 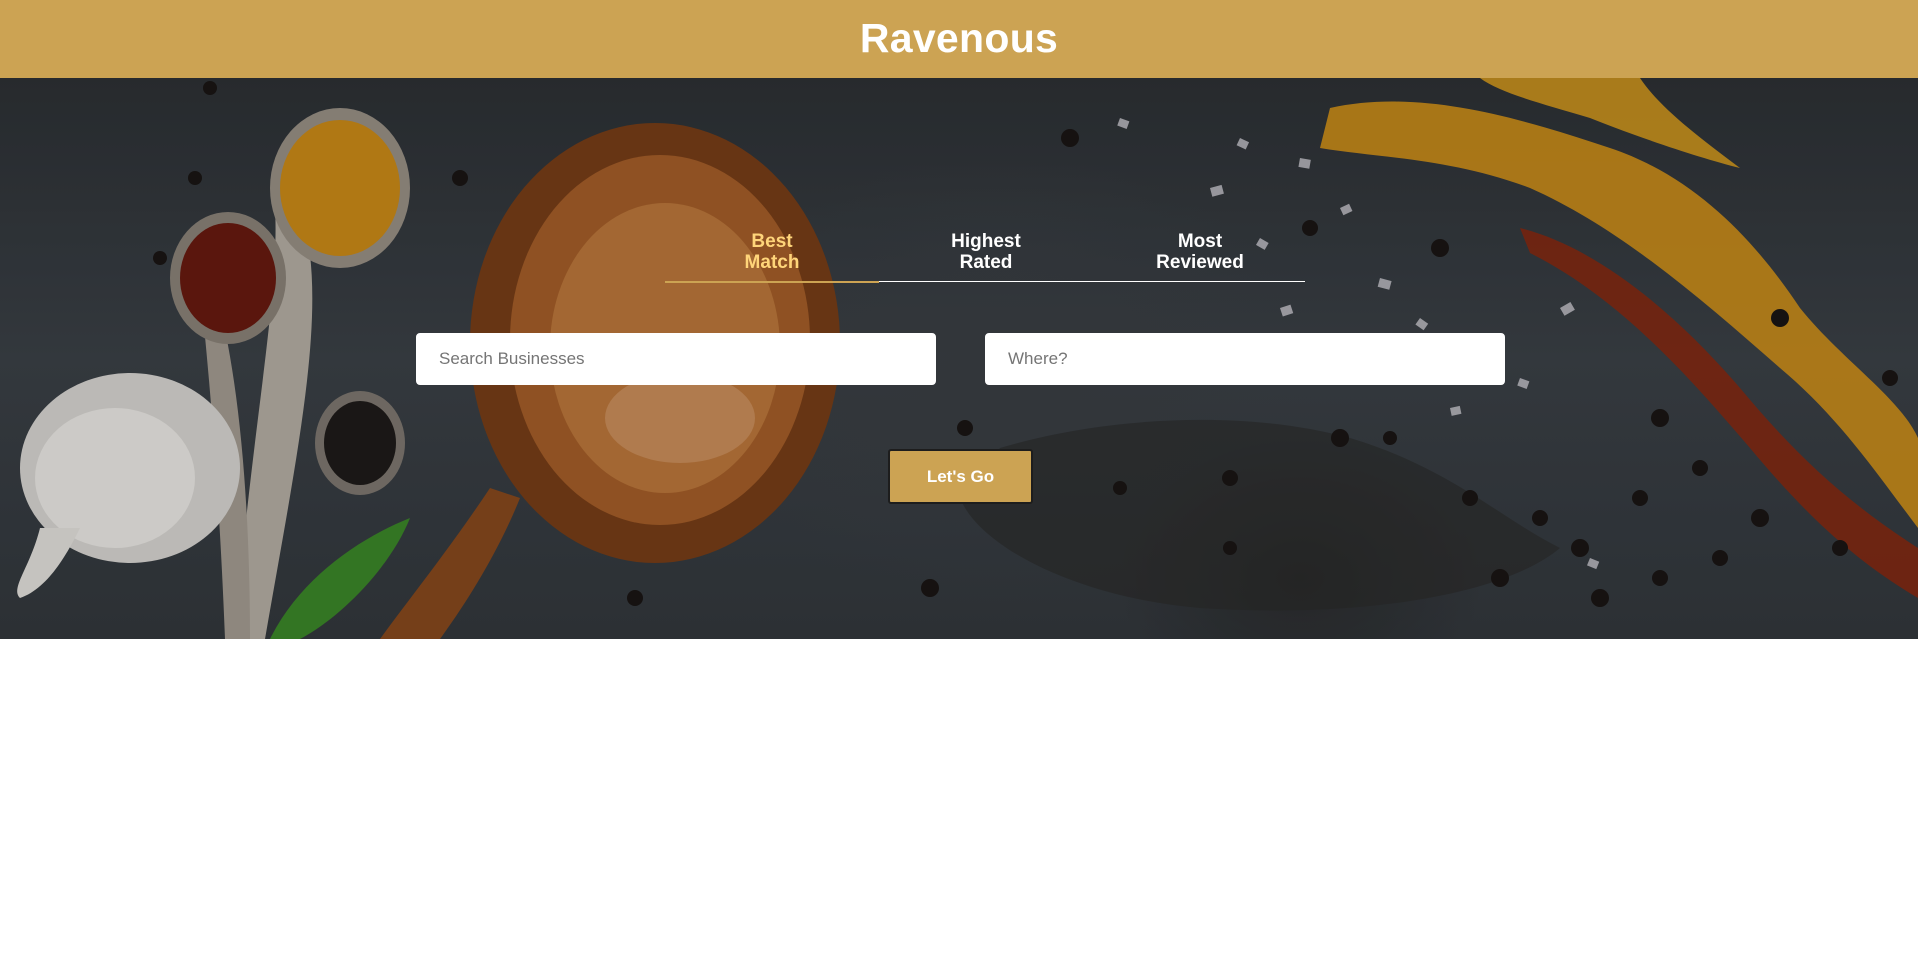 I want to click on app-title: Ravenous, so click(x=959, y=37).